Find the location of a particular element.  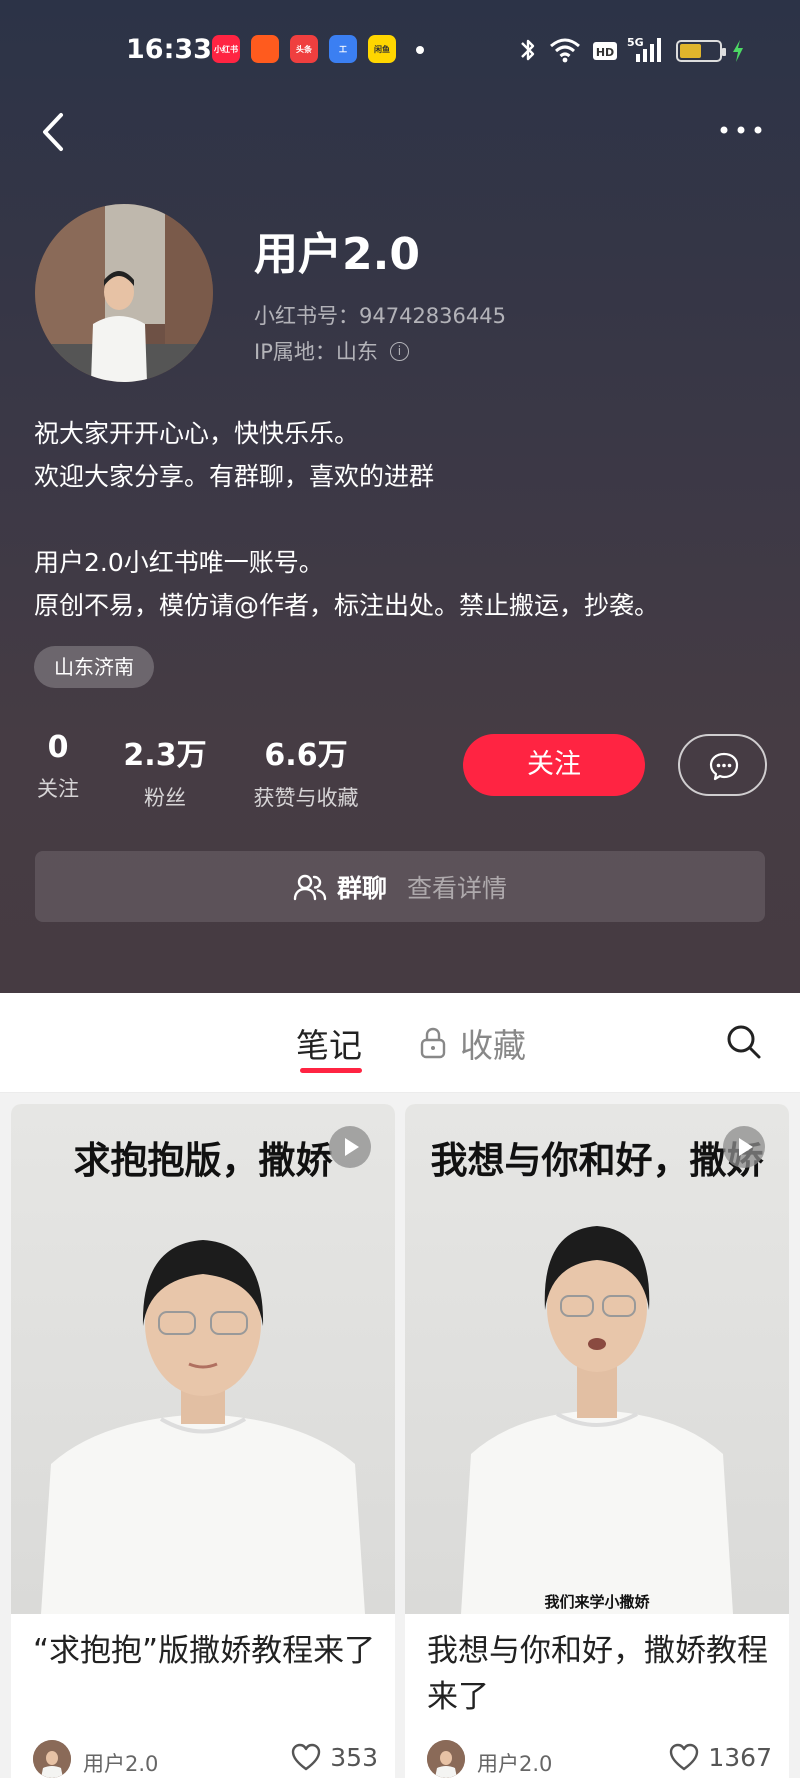

work-app-icon: 工 is located at coordinates (343, 49).